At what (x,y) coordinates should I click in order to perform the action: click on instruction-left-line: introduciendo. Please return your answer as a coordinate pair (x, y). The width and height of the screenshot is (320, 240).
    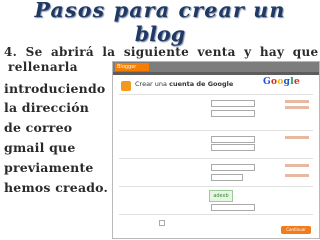
    Looking at the image, I should click on (55, 88).